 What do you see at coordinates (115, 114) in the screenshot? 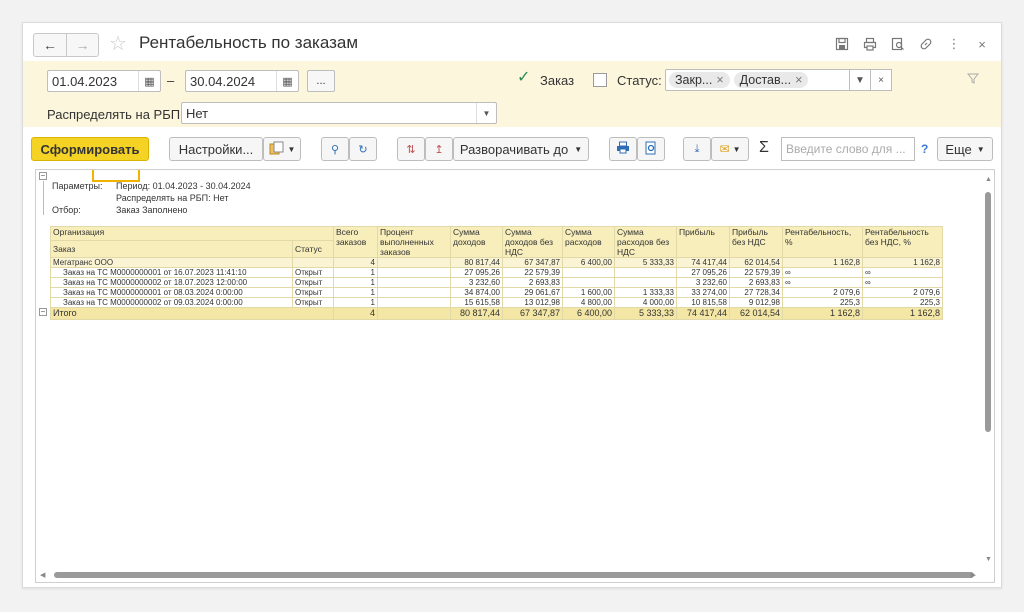
I see `distribute-label: Распределять на РБП:` at bounding box center [115, 114].